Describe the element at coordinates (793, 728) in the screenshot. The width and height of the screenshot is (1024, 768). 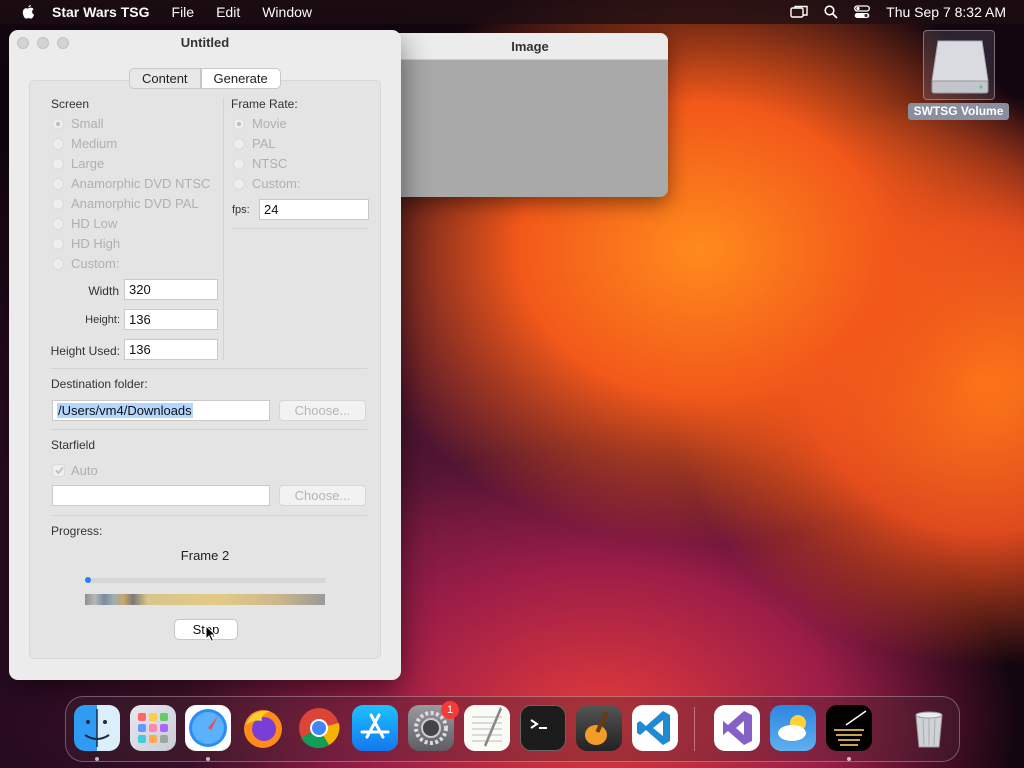
I see `weather-icon` at that location.